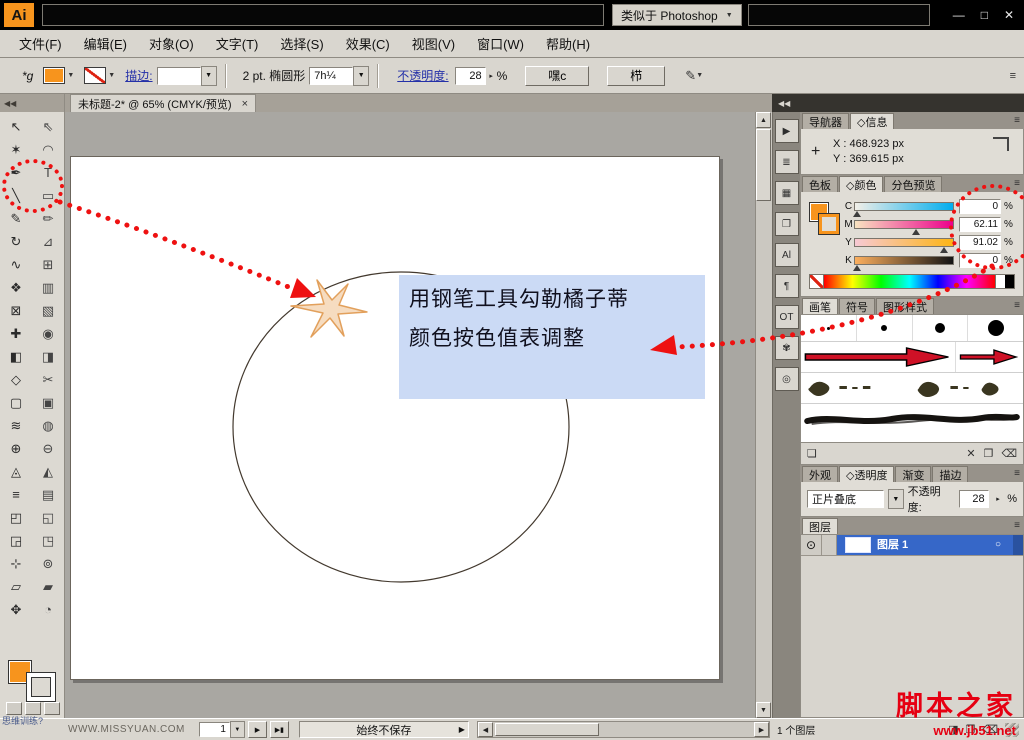  Describe the element at coordinates (48, 402) in the screenshot. I see `tool-icon-25: ▣` at that location.